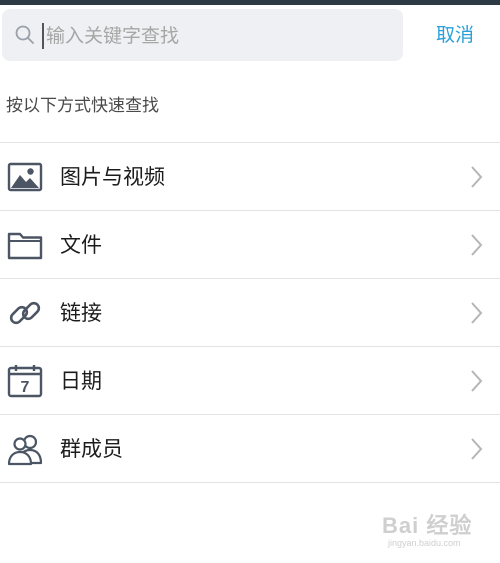 This screenshot has height=563, width=500. What do you see at coordinates (250, 449) in the screenshot?
I see `list-item-group-members: 群成员` at bounding box center [250, 449].